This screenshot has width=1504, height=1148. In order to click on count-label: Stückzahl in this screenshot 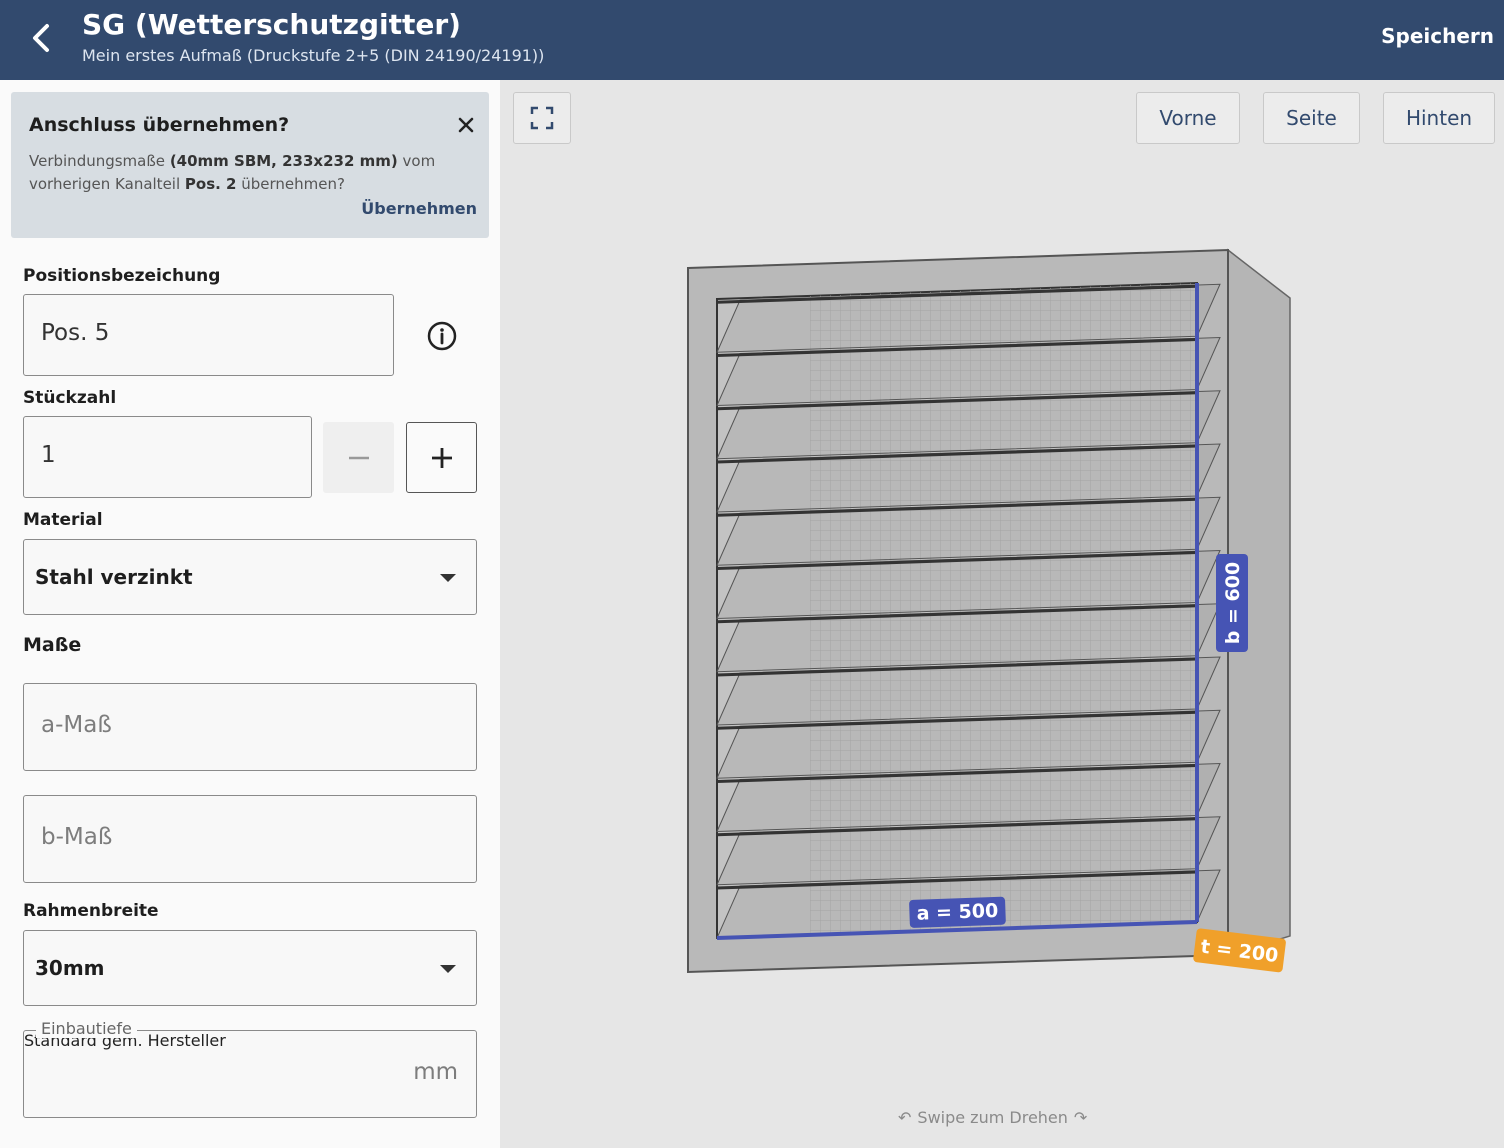, I will do `click(70, 398)`.